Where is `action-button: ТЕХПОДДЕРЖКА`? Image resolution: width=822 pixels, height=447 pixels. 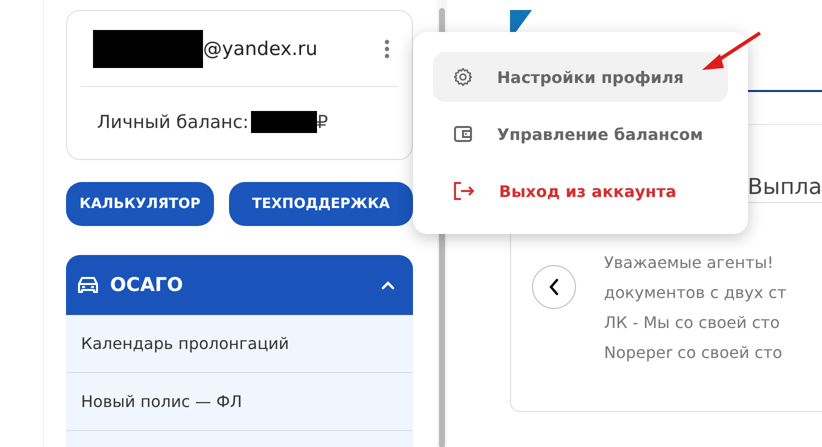 action-button: ТЕХПОДДЕРЖКА is located at coordinates (321, 204).